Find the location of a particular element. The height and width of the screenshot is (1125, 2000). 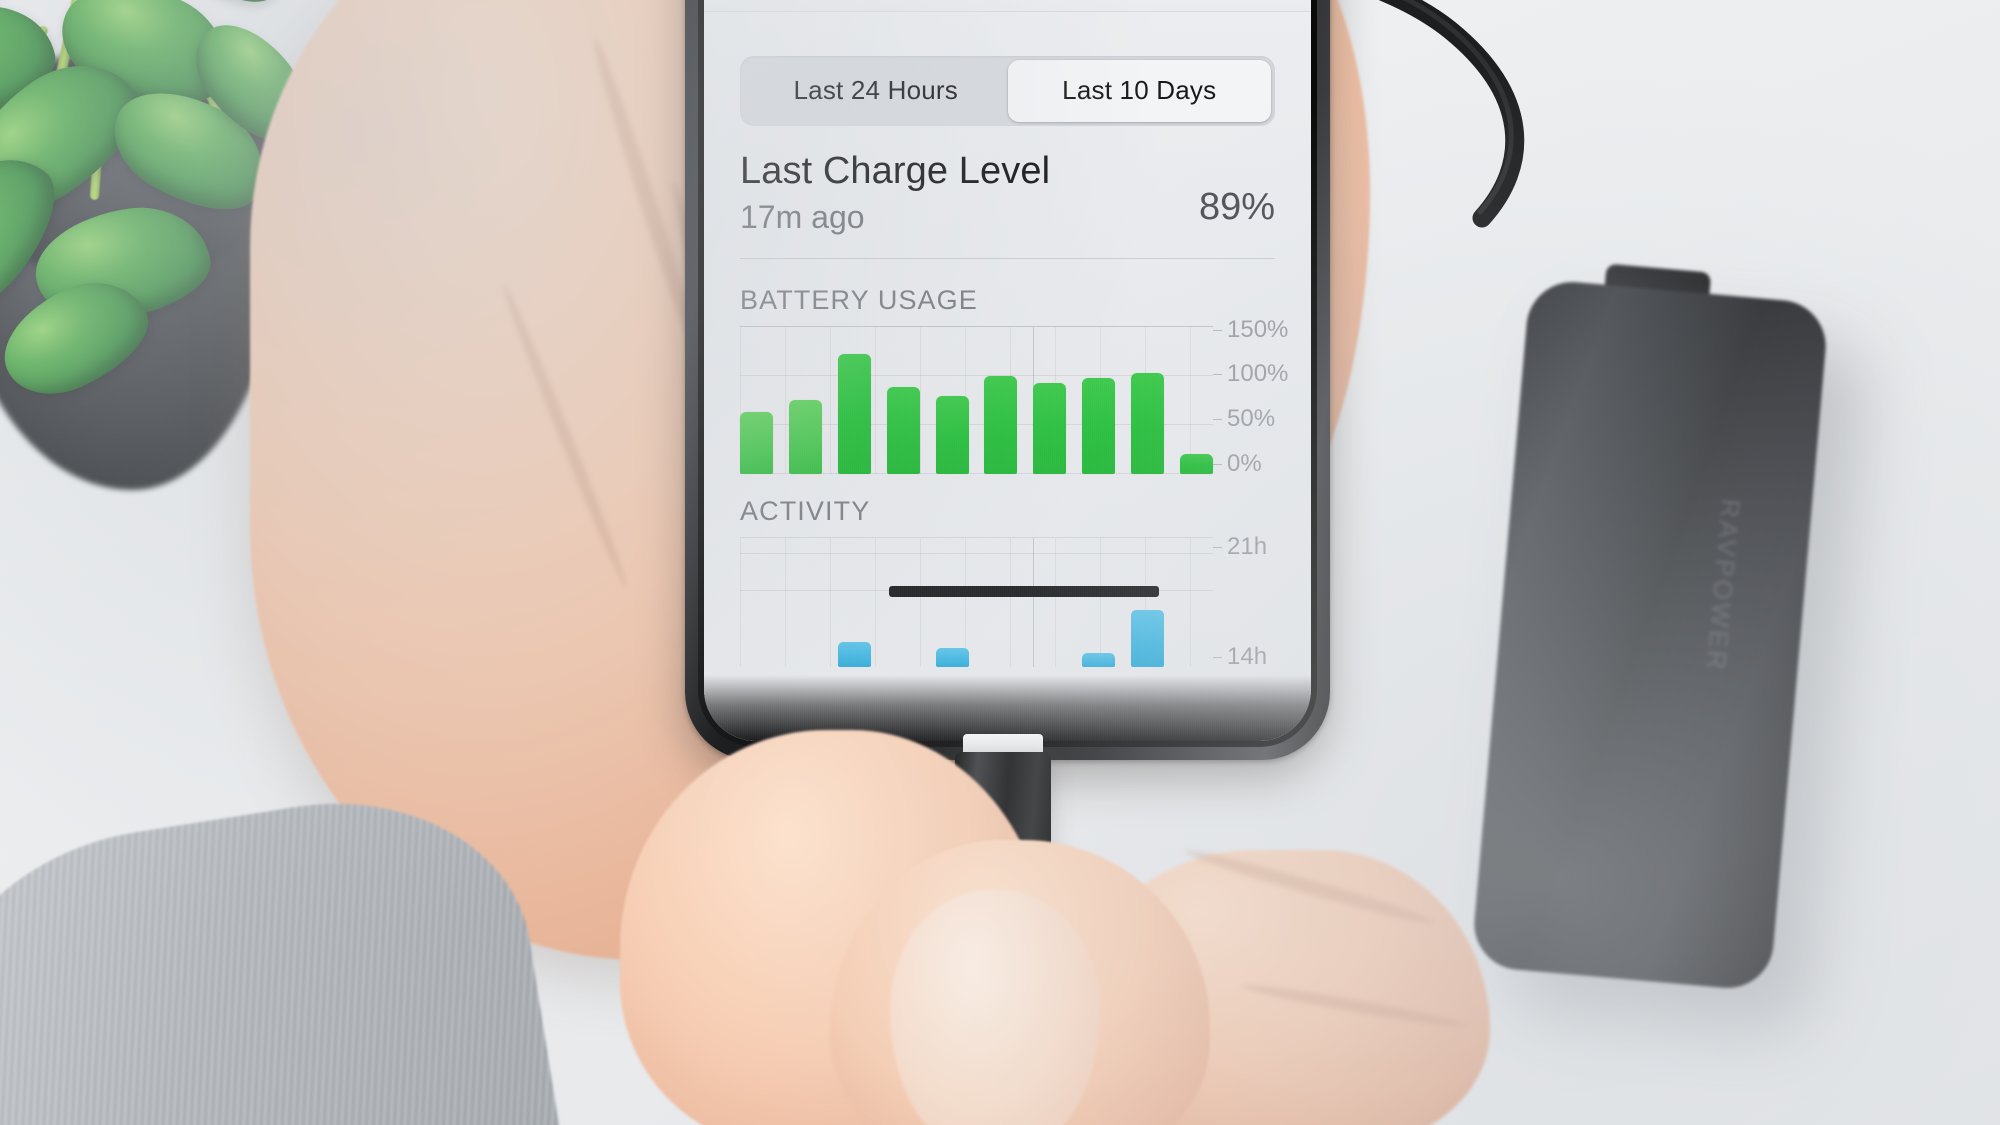

battery-usage-chart: 150% 100% 50% 0% is located at coordinates (1025, 396).